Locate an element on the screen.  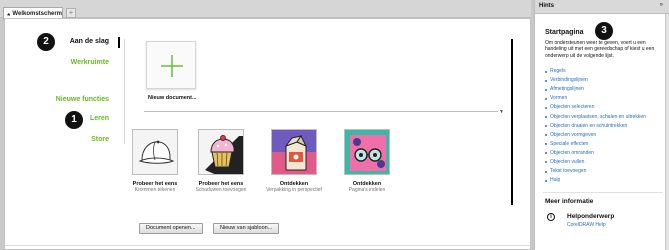
card-paginas-indelen: Ontdekken Pagina's indelen is located at coordinates (367, 161).